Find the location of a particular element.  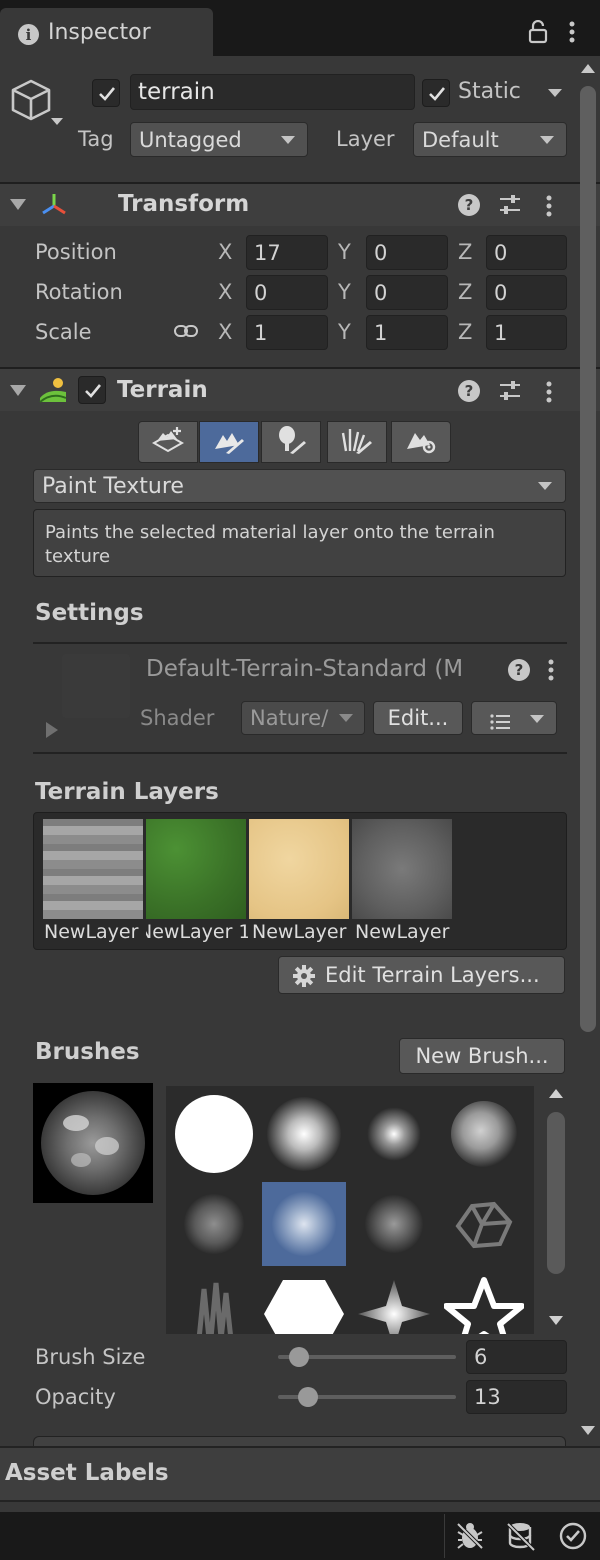

brush-cells is located at coordinates (484, 1224).